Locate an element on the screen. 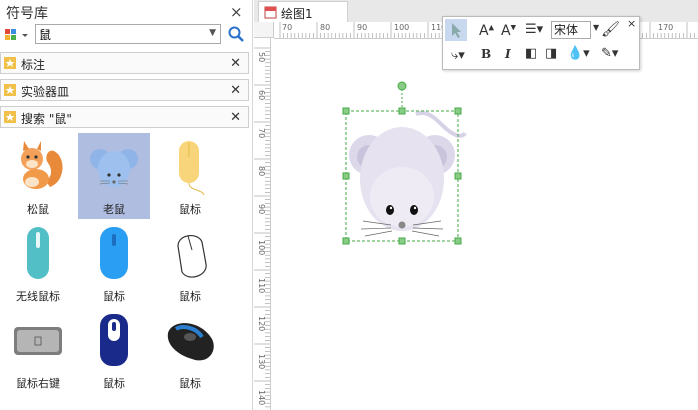 The image size is (698, 410). symbol-mouse-selected: 老鼠 is located at coordinates (114, 176).